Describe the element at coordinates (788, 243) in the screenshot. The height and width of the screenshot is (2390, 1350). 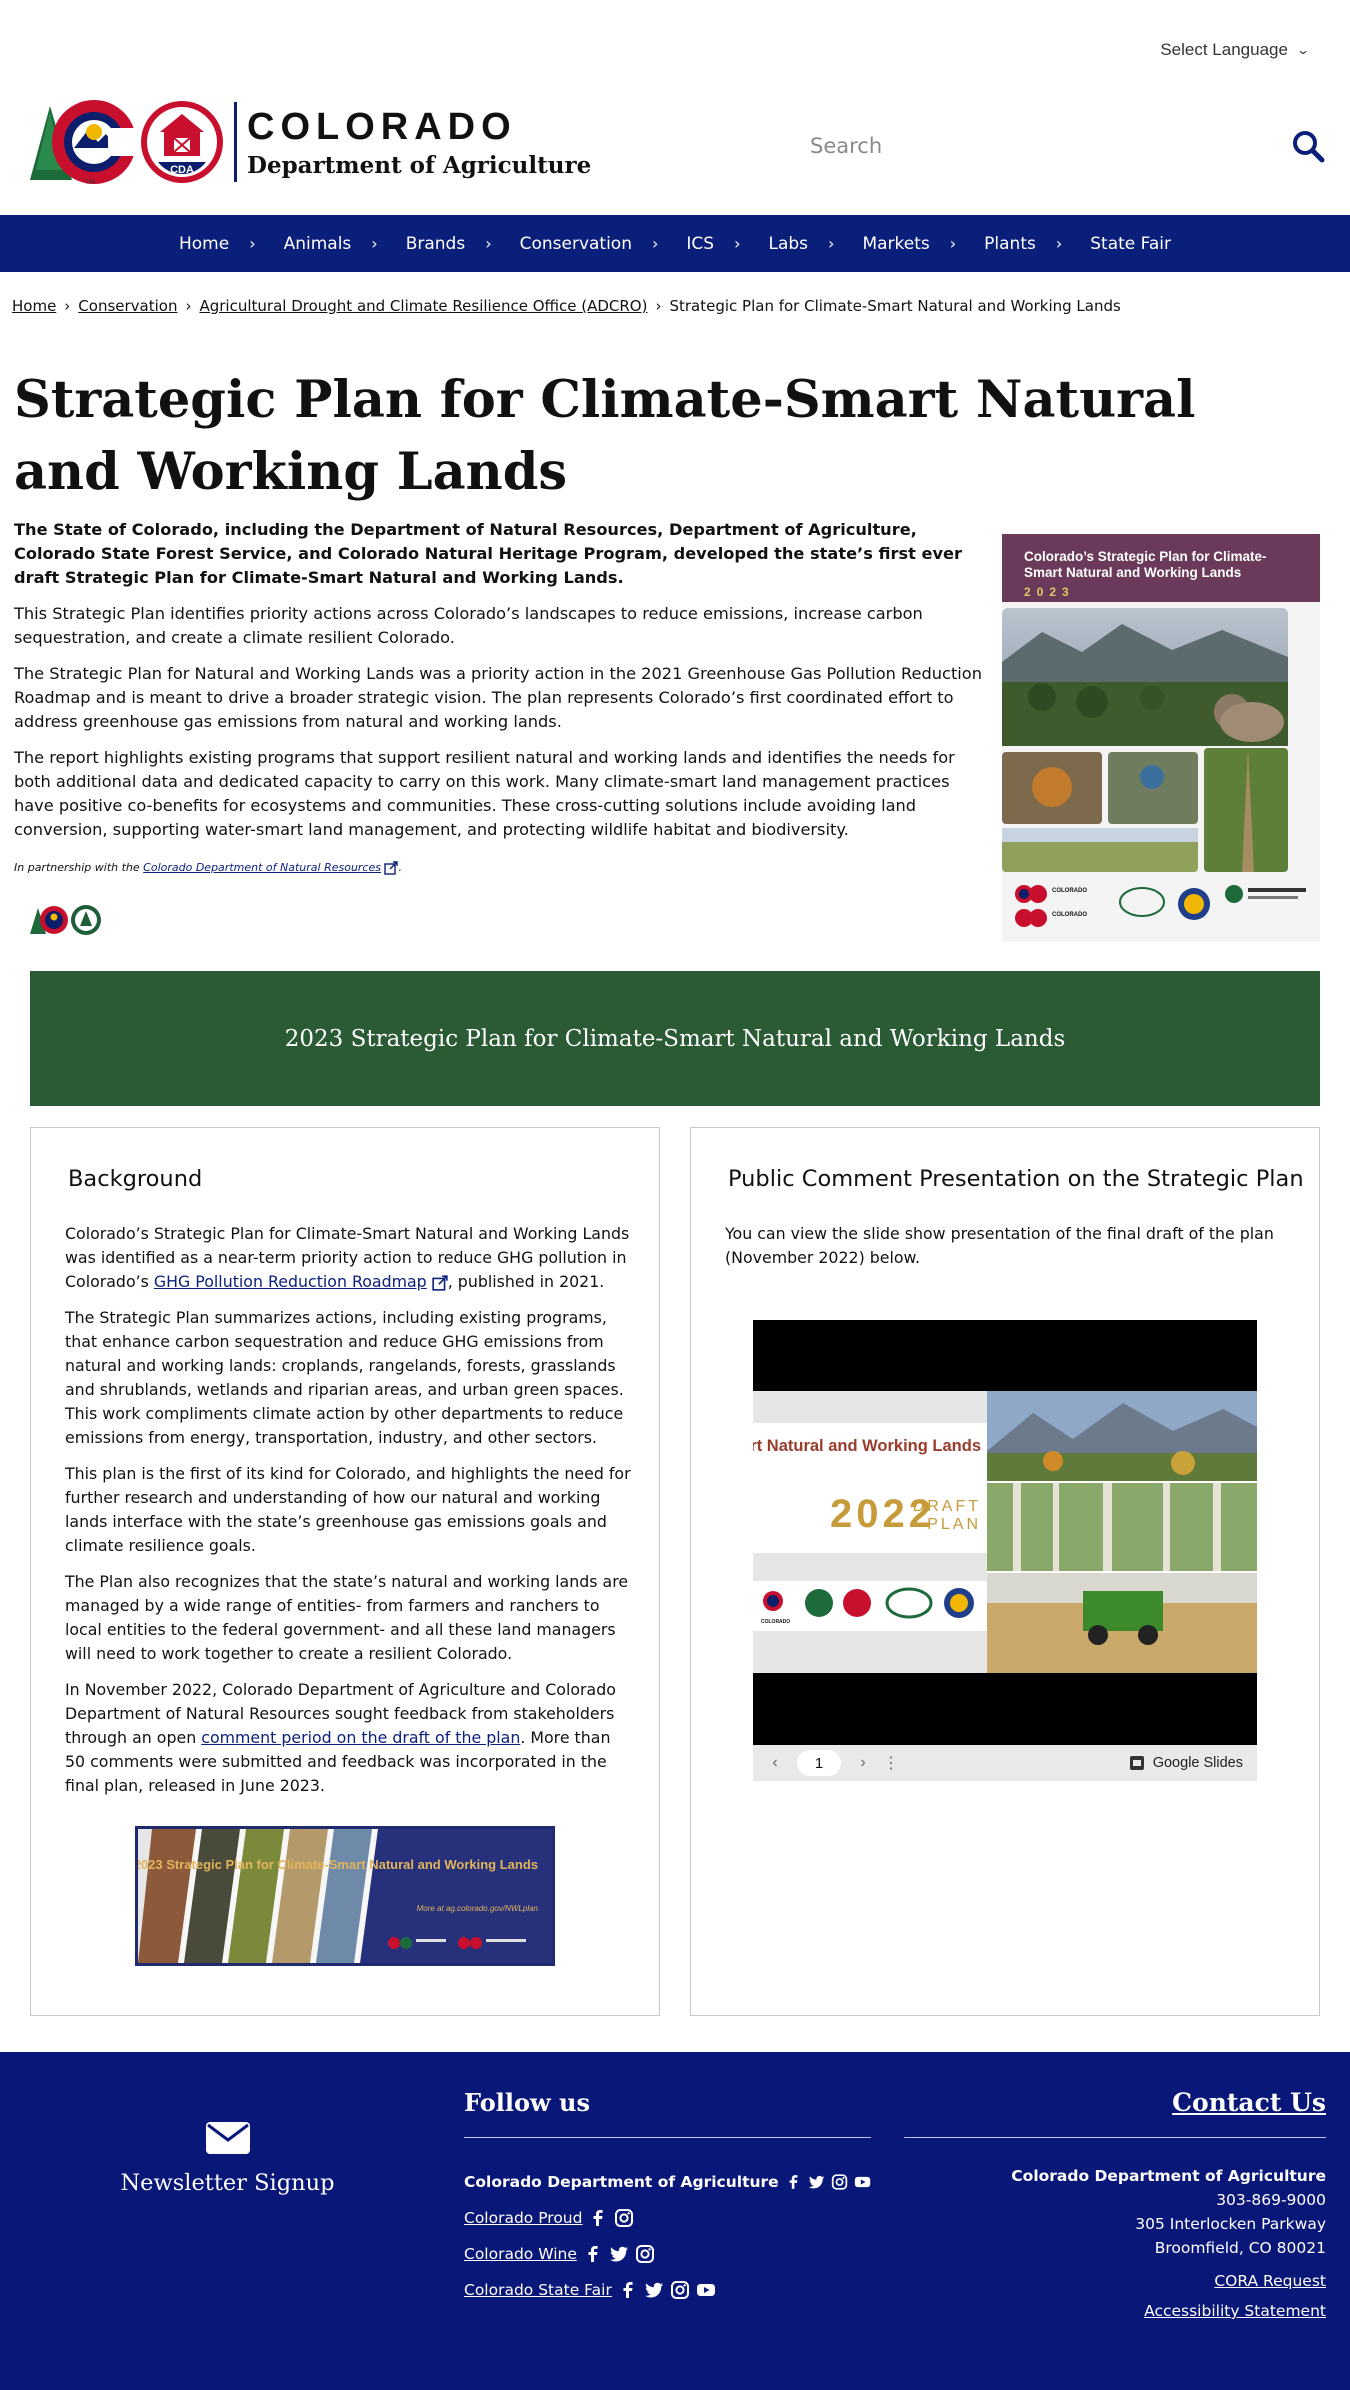
I see `nav-item-label: Labs` at that location.